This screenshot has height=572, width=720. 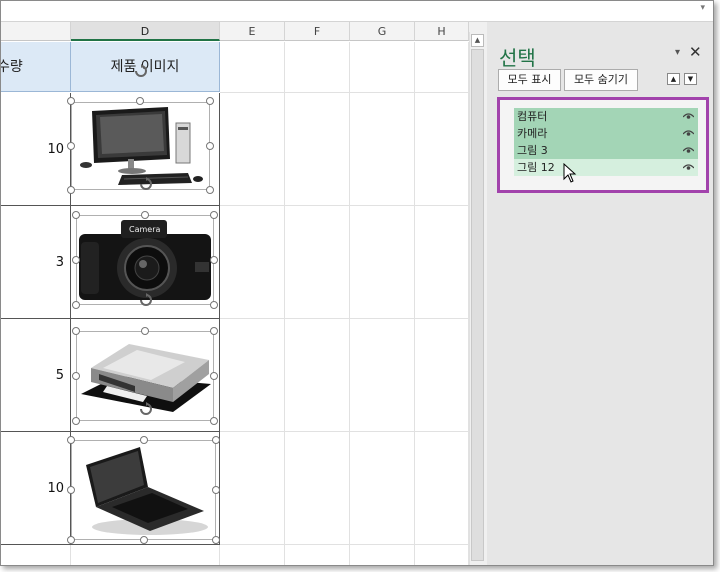 I want to click on qty-cell: 5, so click(x=36, y=375).